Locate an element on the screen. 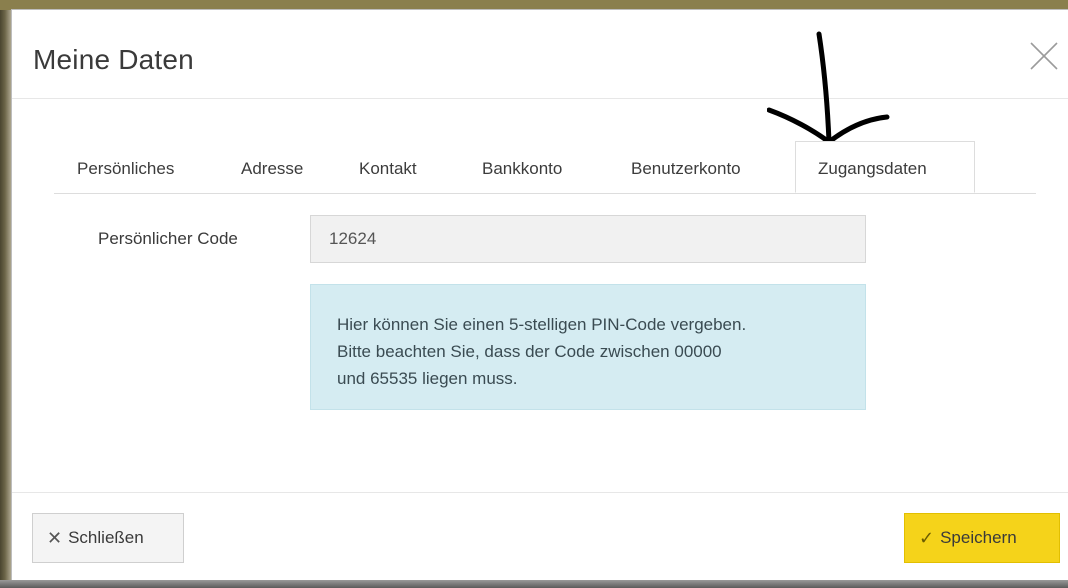 This screenshot has width=1068, height=588. hand-drawn-arrow-icon is located at coordinates (831, 92).